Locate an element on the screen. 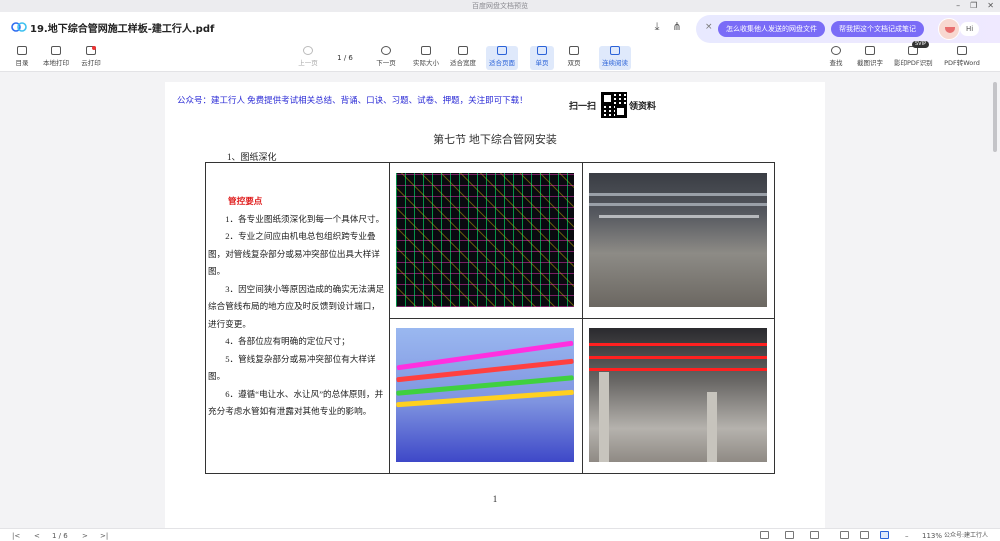 Image resolution: width=1000 pixels, height=541 pixels. close-window-button: ✕ is located at coordinates (990, 6).